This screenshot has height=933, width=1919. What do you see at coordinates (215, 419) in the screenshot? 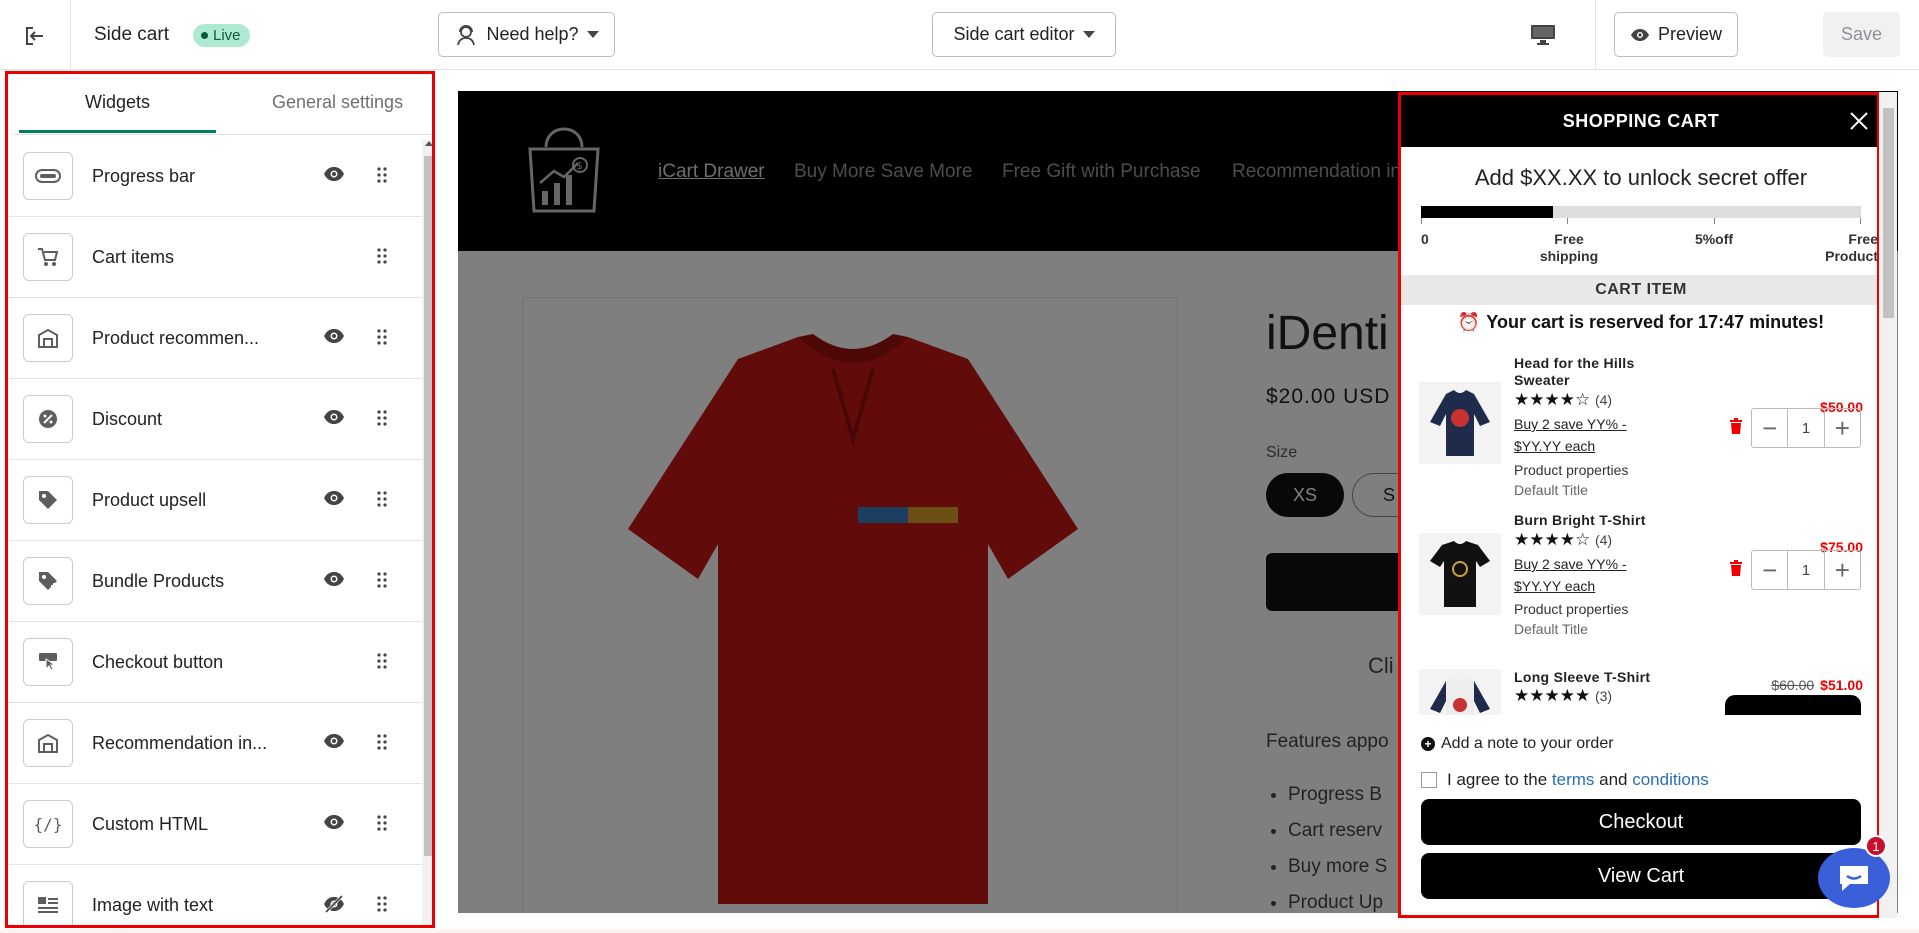
I see `widget-item-discount: Discount` at bounding box center [215, 419].